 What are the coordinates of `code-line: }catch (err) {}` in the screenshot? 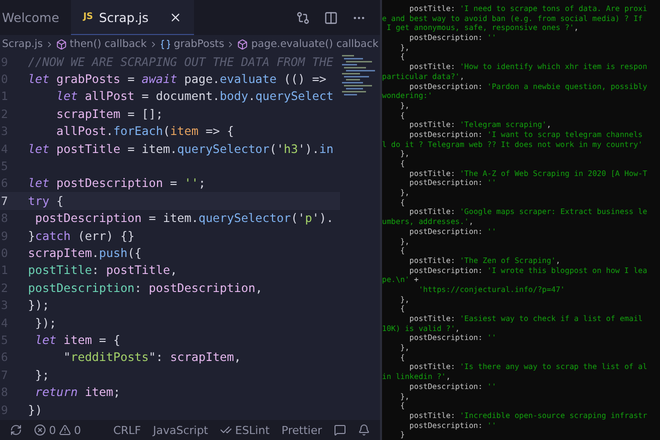 It's located at (81, 235).